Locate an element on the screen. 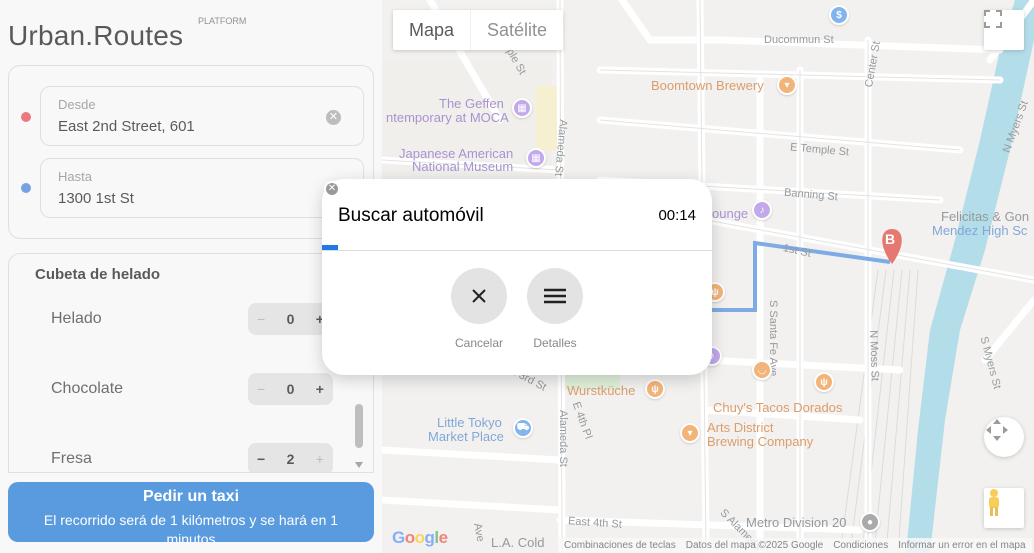  search-progress-fill is located at coordinates (330, 247).